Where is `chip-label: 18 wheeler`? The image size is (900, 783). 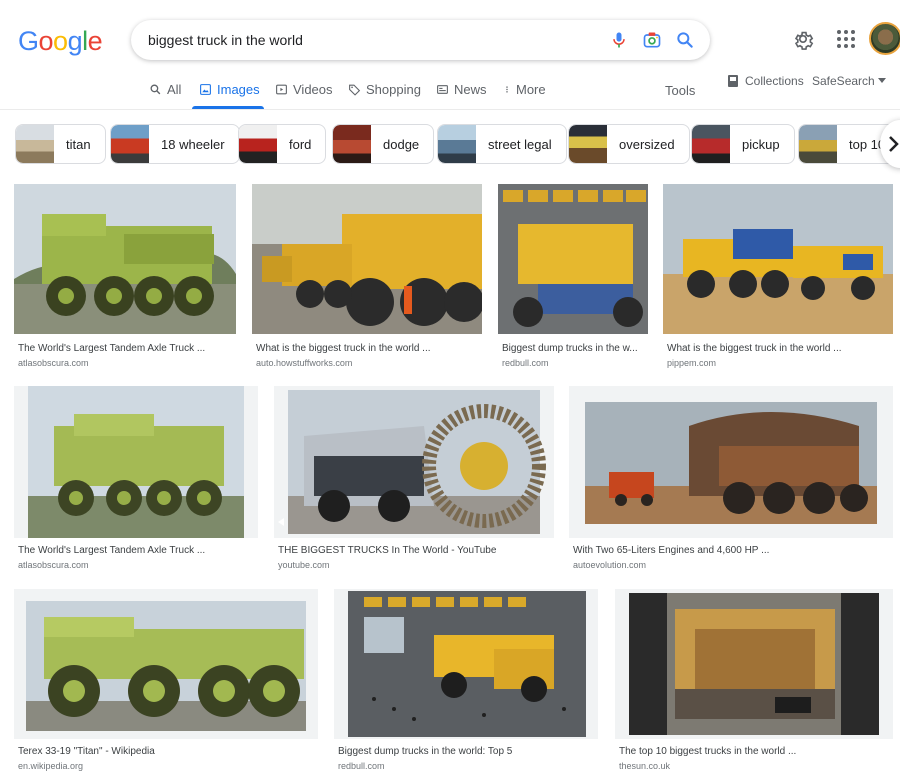
chip-label: 18 wheeler is located at coordinates (193, 144).